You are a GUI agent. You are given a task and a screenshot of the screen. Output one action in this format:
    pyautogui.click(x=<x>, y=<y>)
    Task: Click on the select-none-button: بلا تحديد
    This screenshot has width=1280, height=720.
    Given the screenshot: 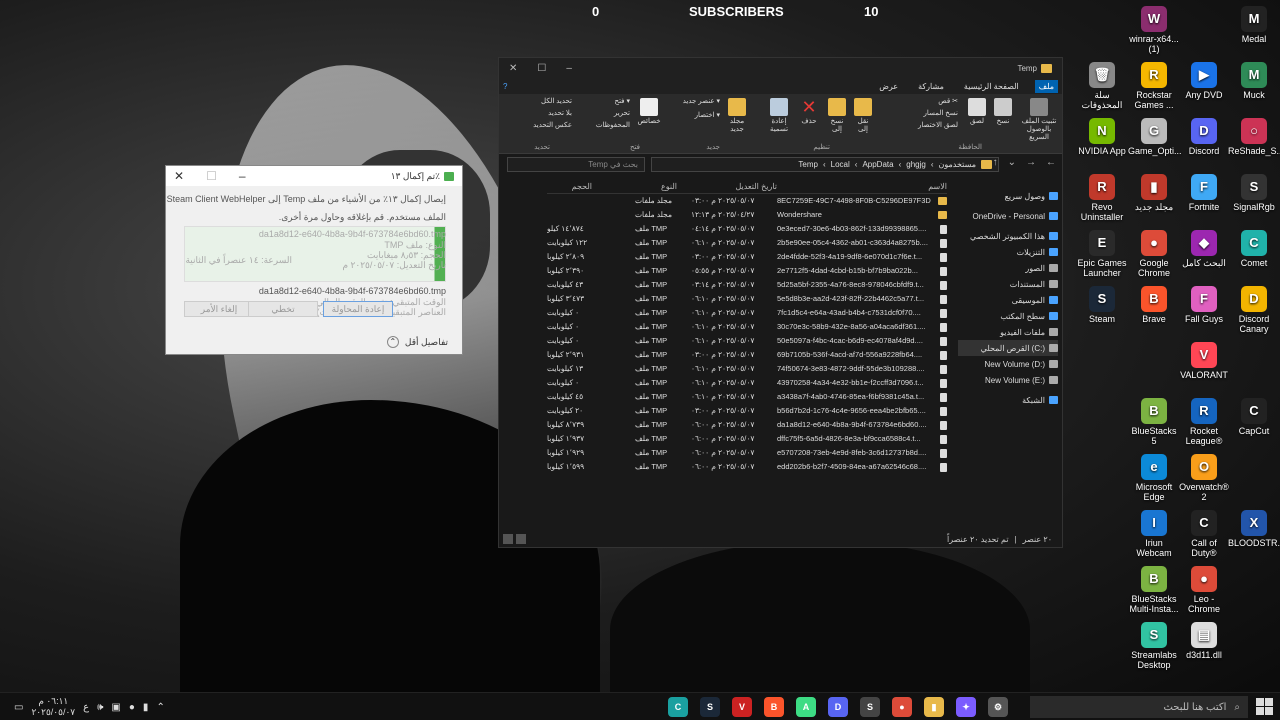 What is the action you would take?
    pyautogui.click(x=546, y=114)
    